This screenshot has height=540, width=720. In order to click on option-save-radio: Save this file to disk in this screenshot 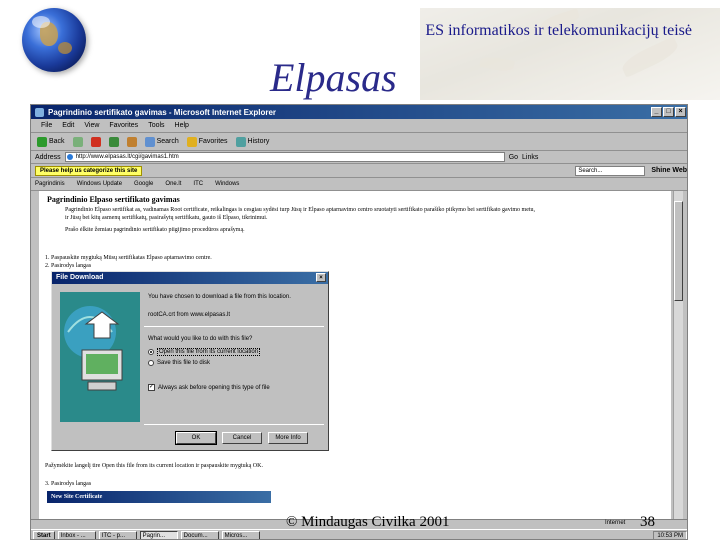, I will do `click(179, 363)`.